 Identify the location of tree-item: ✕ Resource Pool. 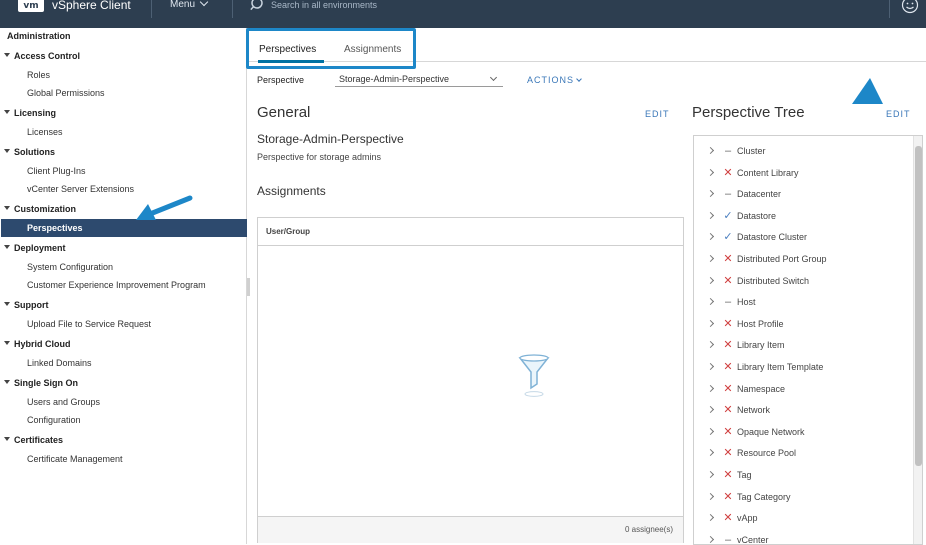
(803, 453).